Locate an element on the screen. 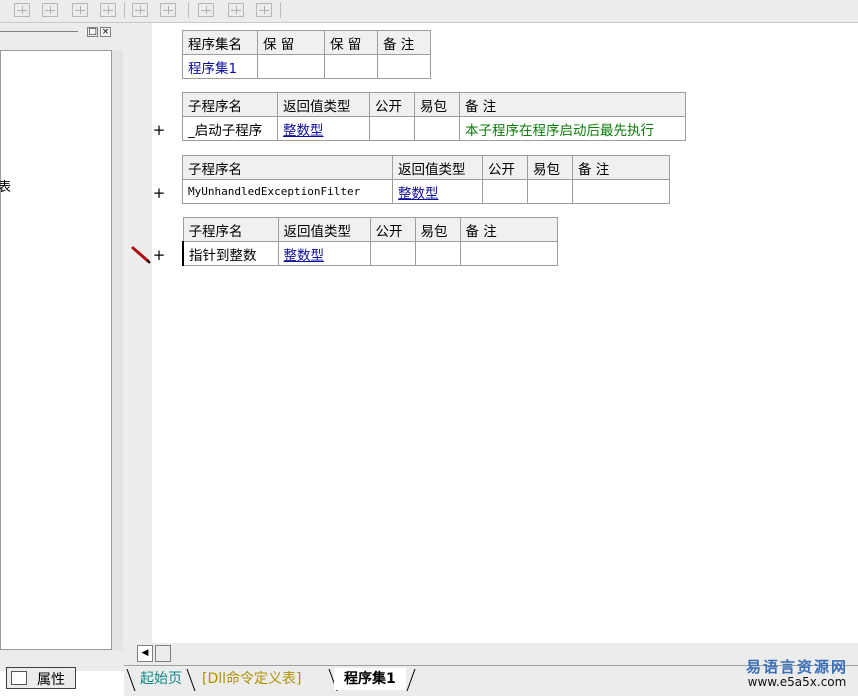  subroutine-name-cell: 指针到整数 is located at coordinates (230, 253).